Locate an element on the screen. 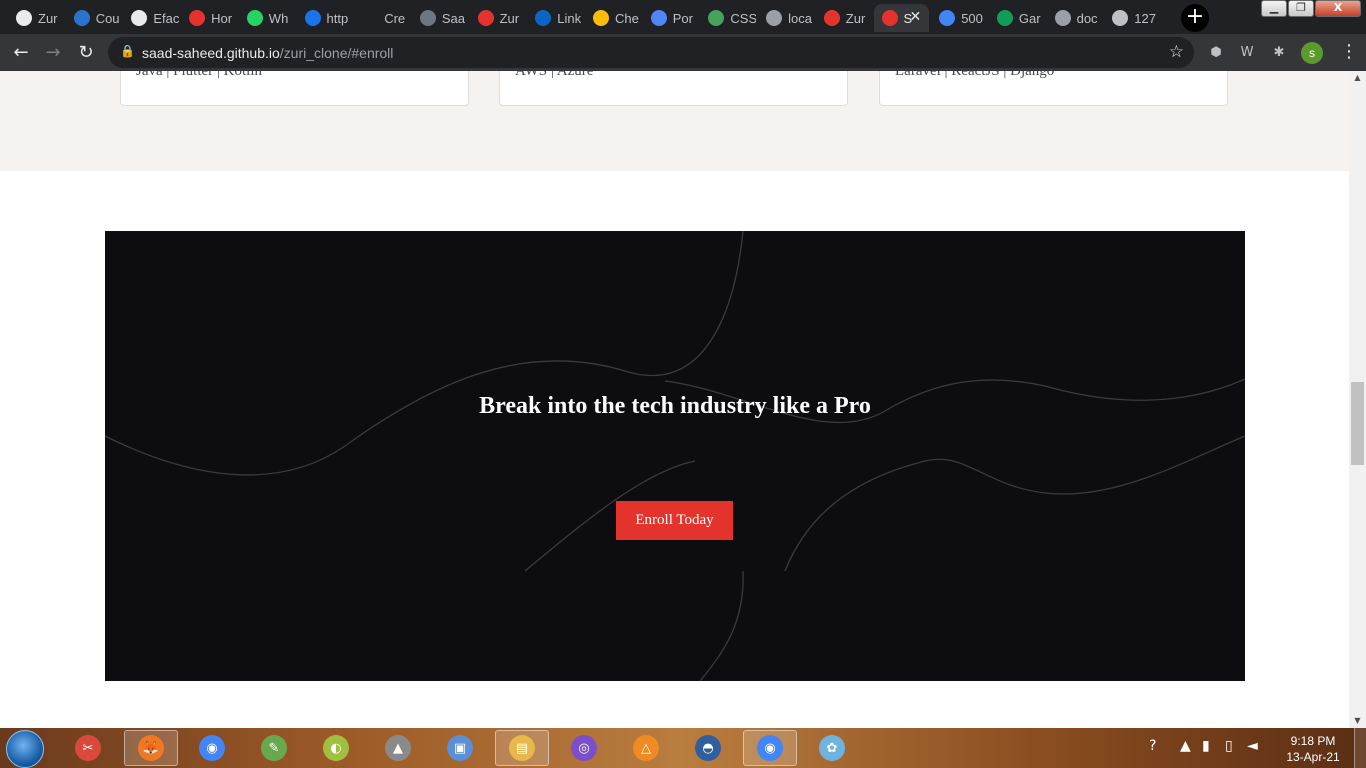  browser-tab: Link is located at coordinates (555, 18).